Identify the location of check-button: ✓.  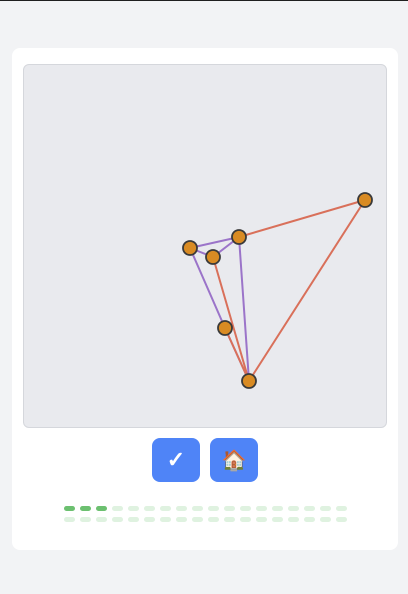
(176, 460).